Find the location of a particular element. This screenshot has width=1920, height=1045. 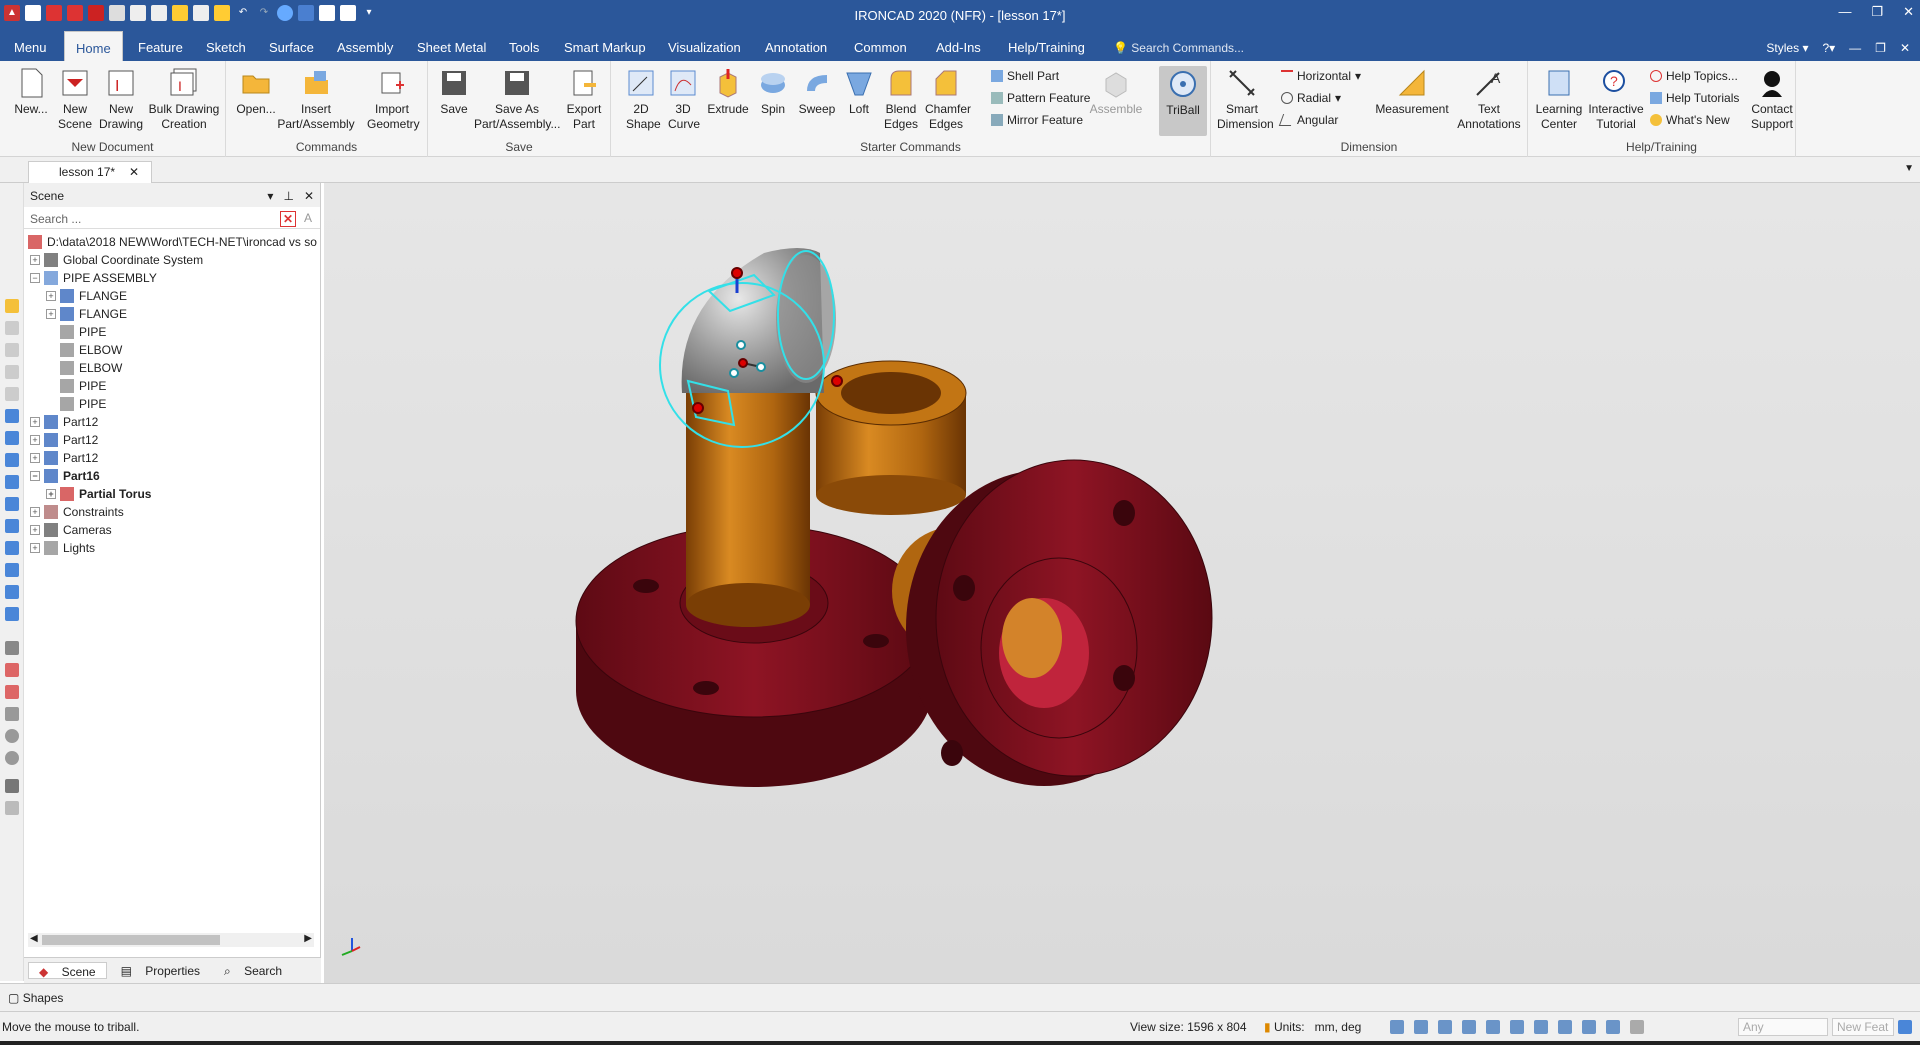

whats-new-button: What's New is located at coordinates (1690, 120).